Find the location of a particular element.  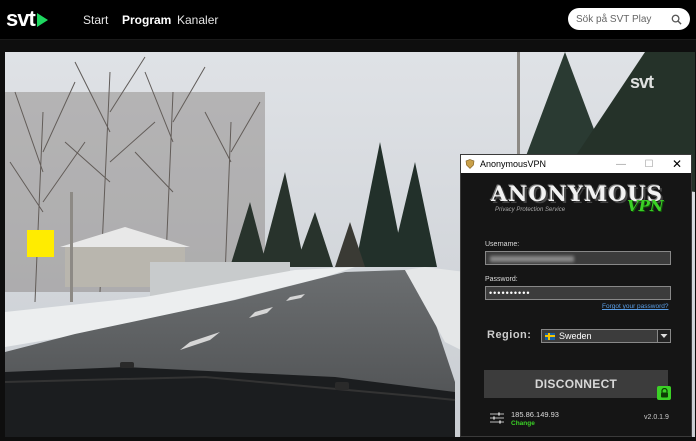

svt-logo: svt is located at coordinates (27, 19).